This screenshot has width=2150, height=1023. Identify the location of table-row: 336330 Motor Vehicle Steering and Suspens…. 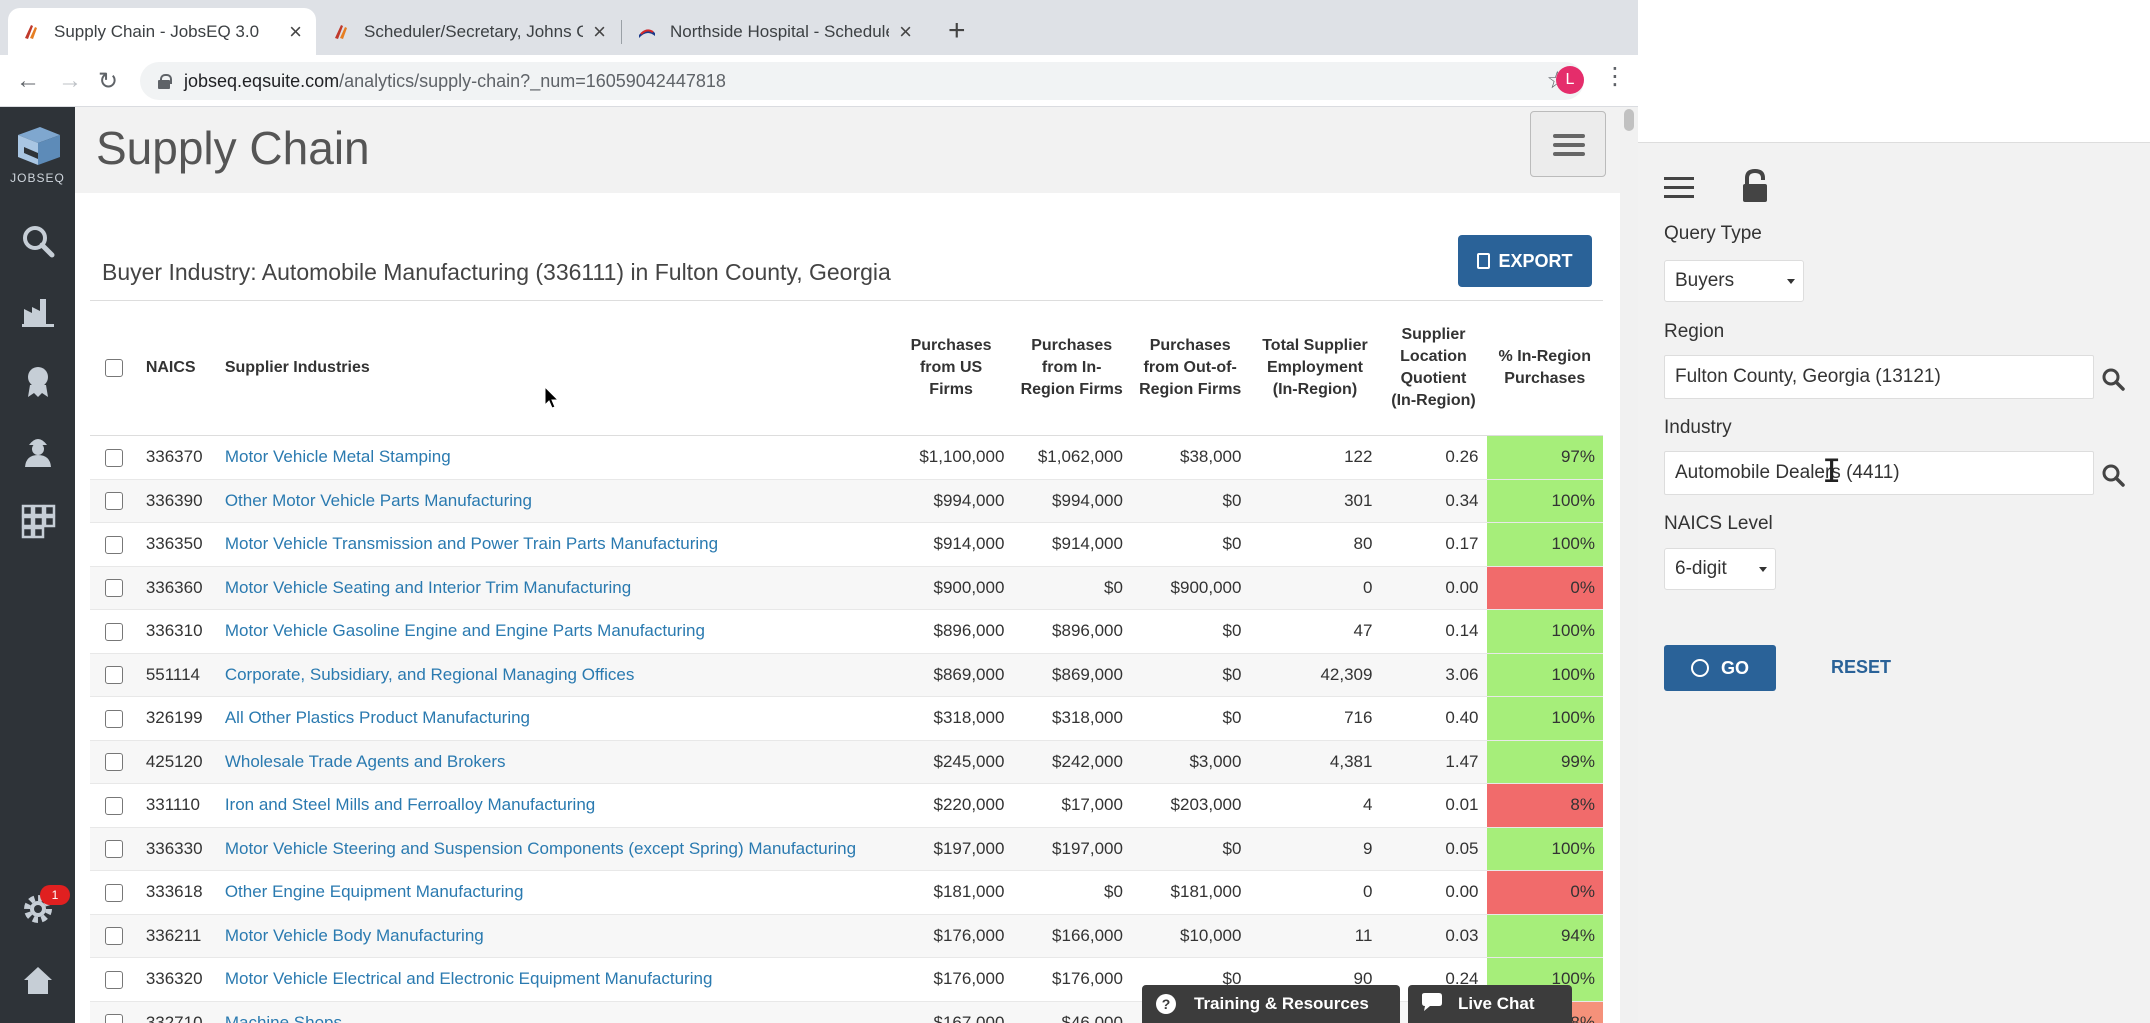
(846, 849).